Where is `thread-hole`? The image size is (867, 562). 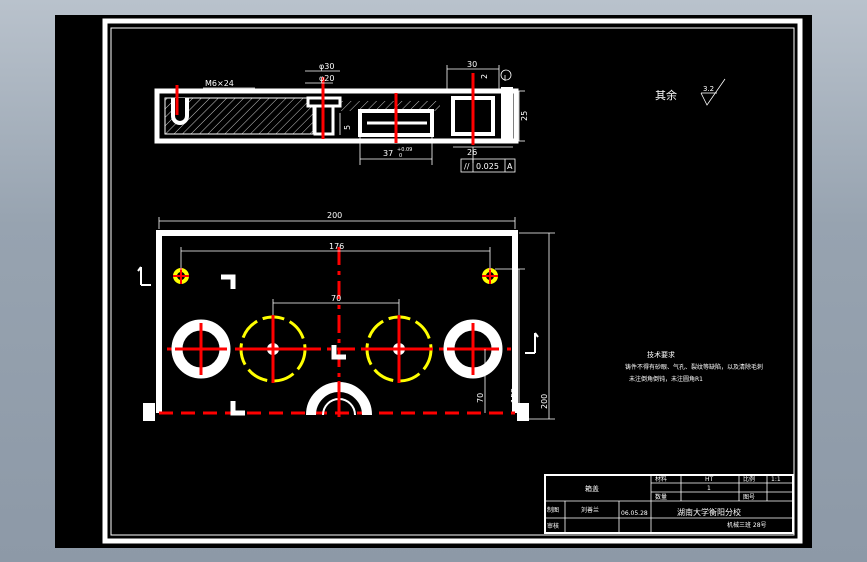 thread-hole is located at coordinates (180, 111).